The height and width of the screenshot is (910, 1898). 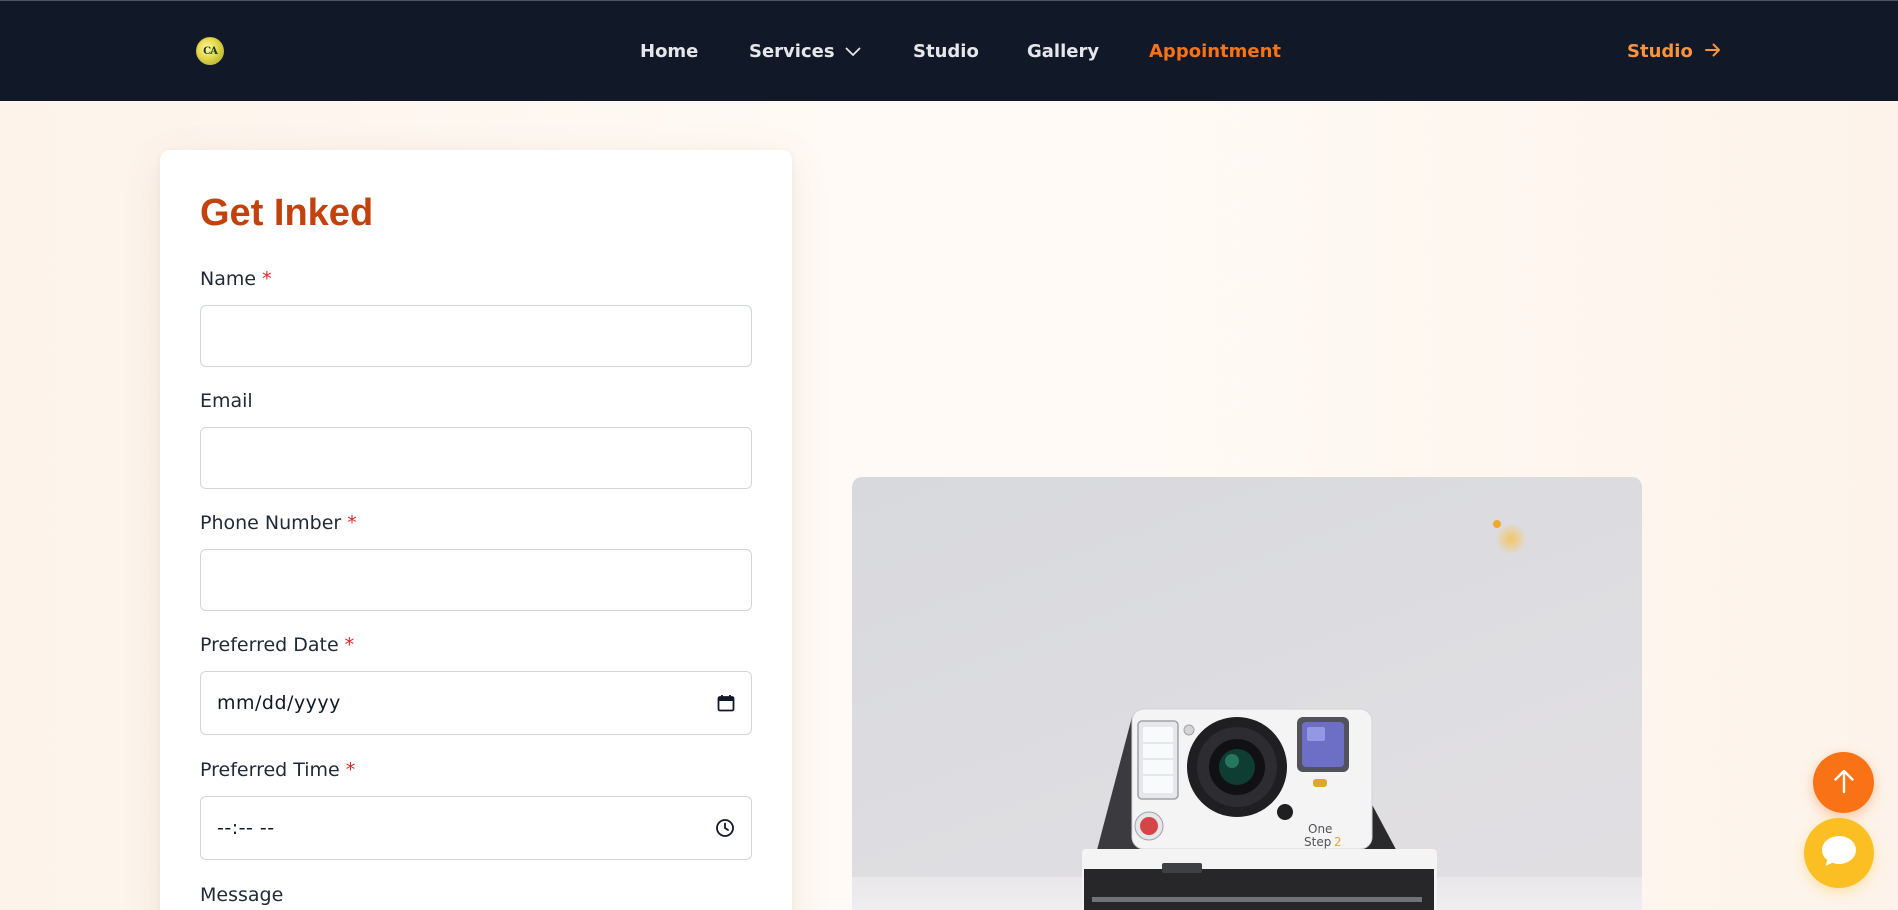 What do you see at coordinates (1712, 52) in the screenshot?
I see `arrow-right-icon` at bounding box center [1712, 52].